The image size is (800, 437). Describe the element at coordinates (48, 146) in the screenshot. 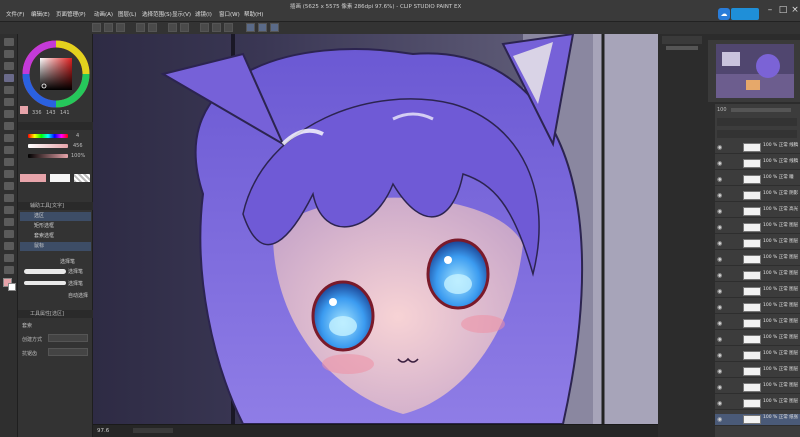

I see `saturation-slider` at that location.